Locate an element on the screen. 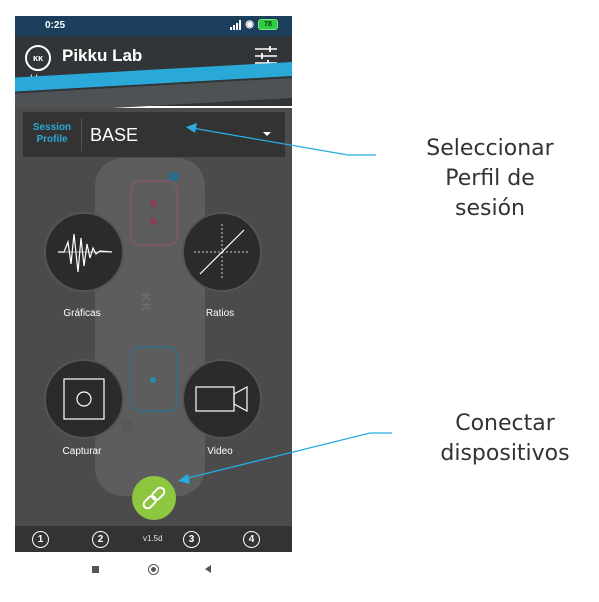 The width and height of the screenshot is (599, 602). connect-annotation: Conectar dispositivos is located at coordinates (505, 438).